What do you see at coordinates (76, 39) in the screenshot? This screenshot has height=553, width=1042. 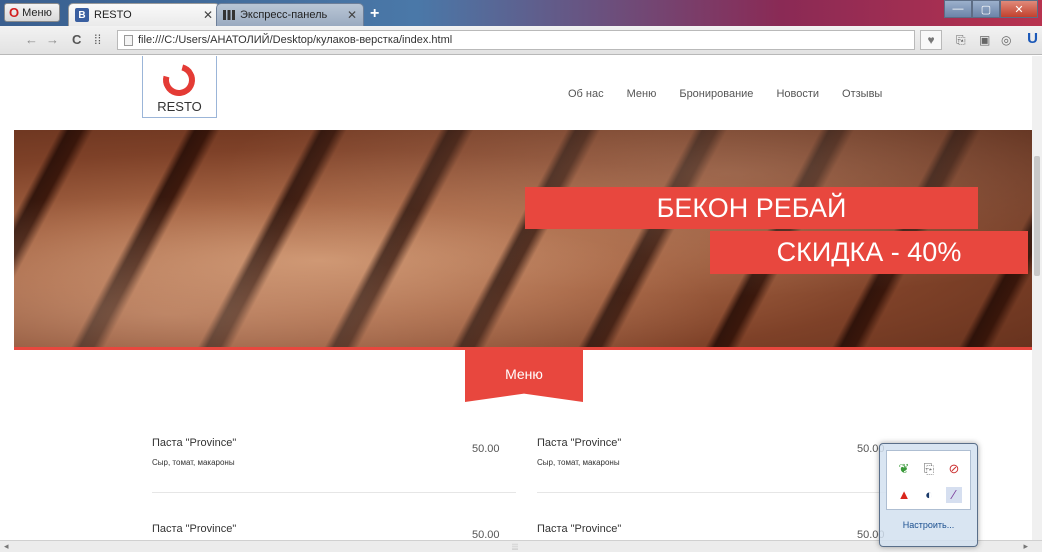 I see `reload-icon: C` at bounding box center [76, 39].